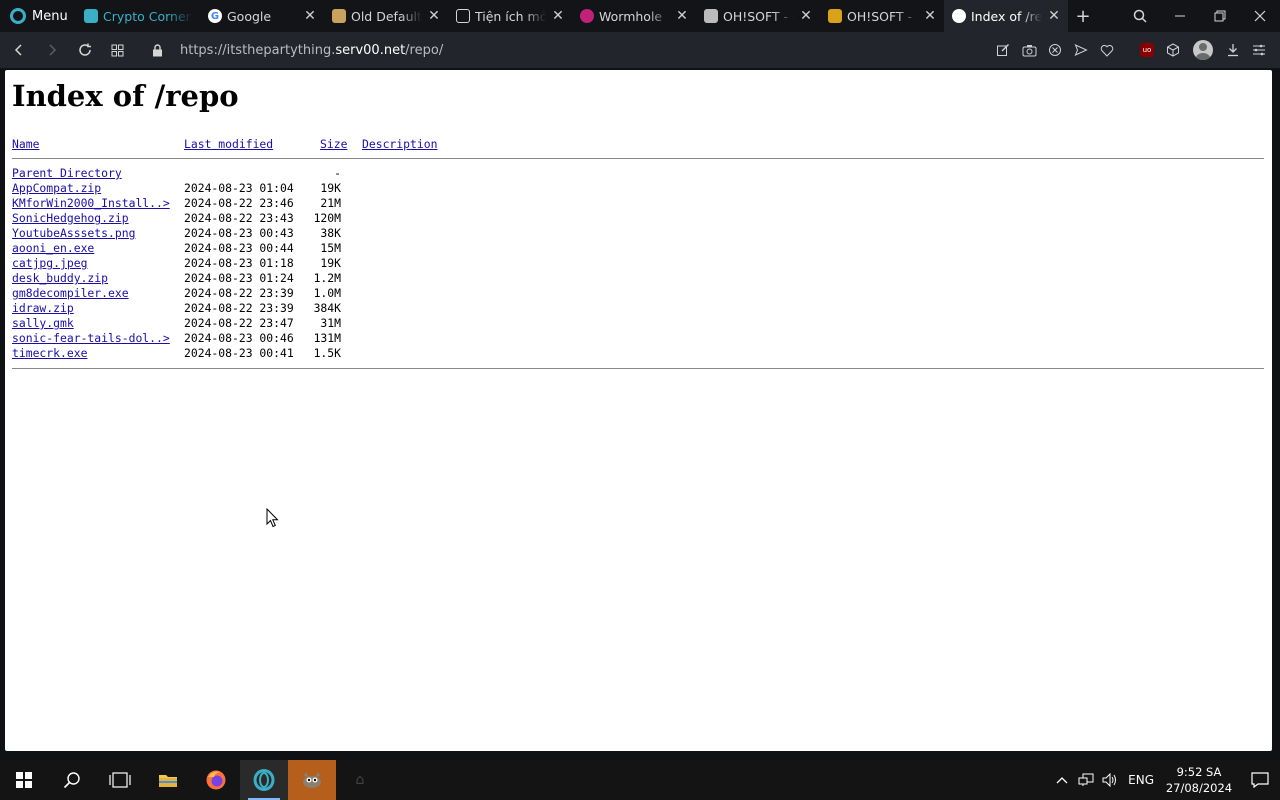  I want to click on search-button, so click(72, 780).